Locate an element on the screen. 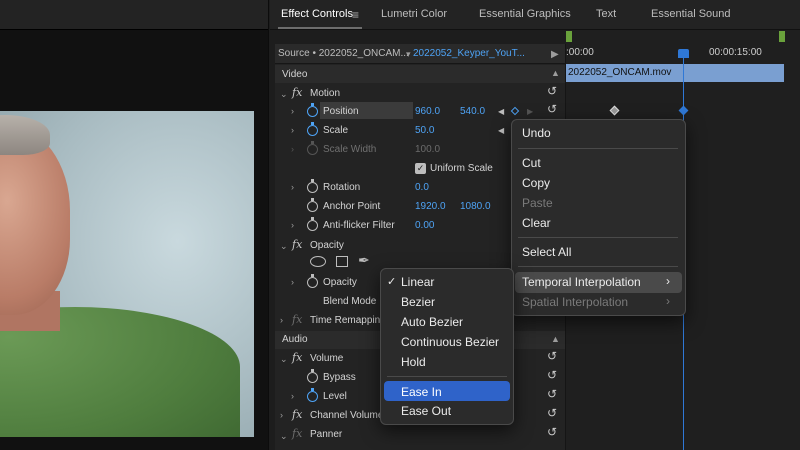 This screenshot has width=800, height=450. reset-volume-icon: ↺ is located at coordinates (552, 356).